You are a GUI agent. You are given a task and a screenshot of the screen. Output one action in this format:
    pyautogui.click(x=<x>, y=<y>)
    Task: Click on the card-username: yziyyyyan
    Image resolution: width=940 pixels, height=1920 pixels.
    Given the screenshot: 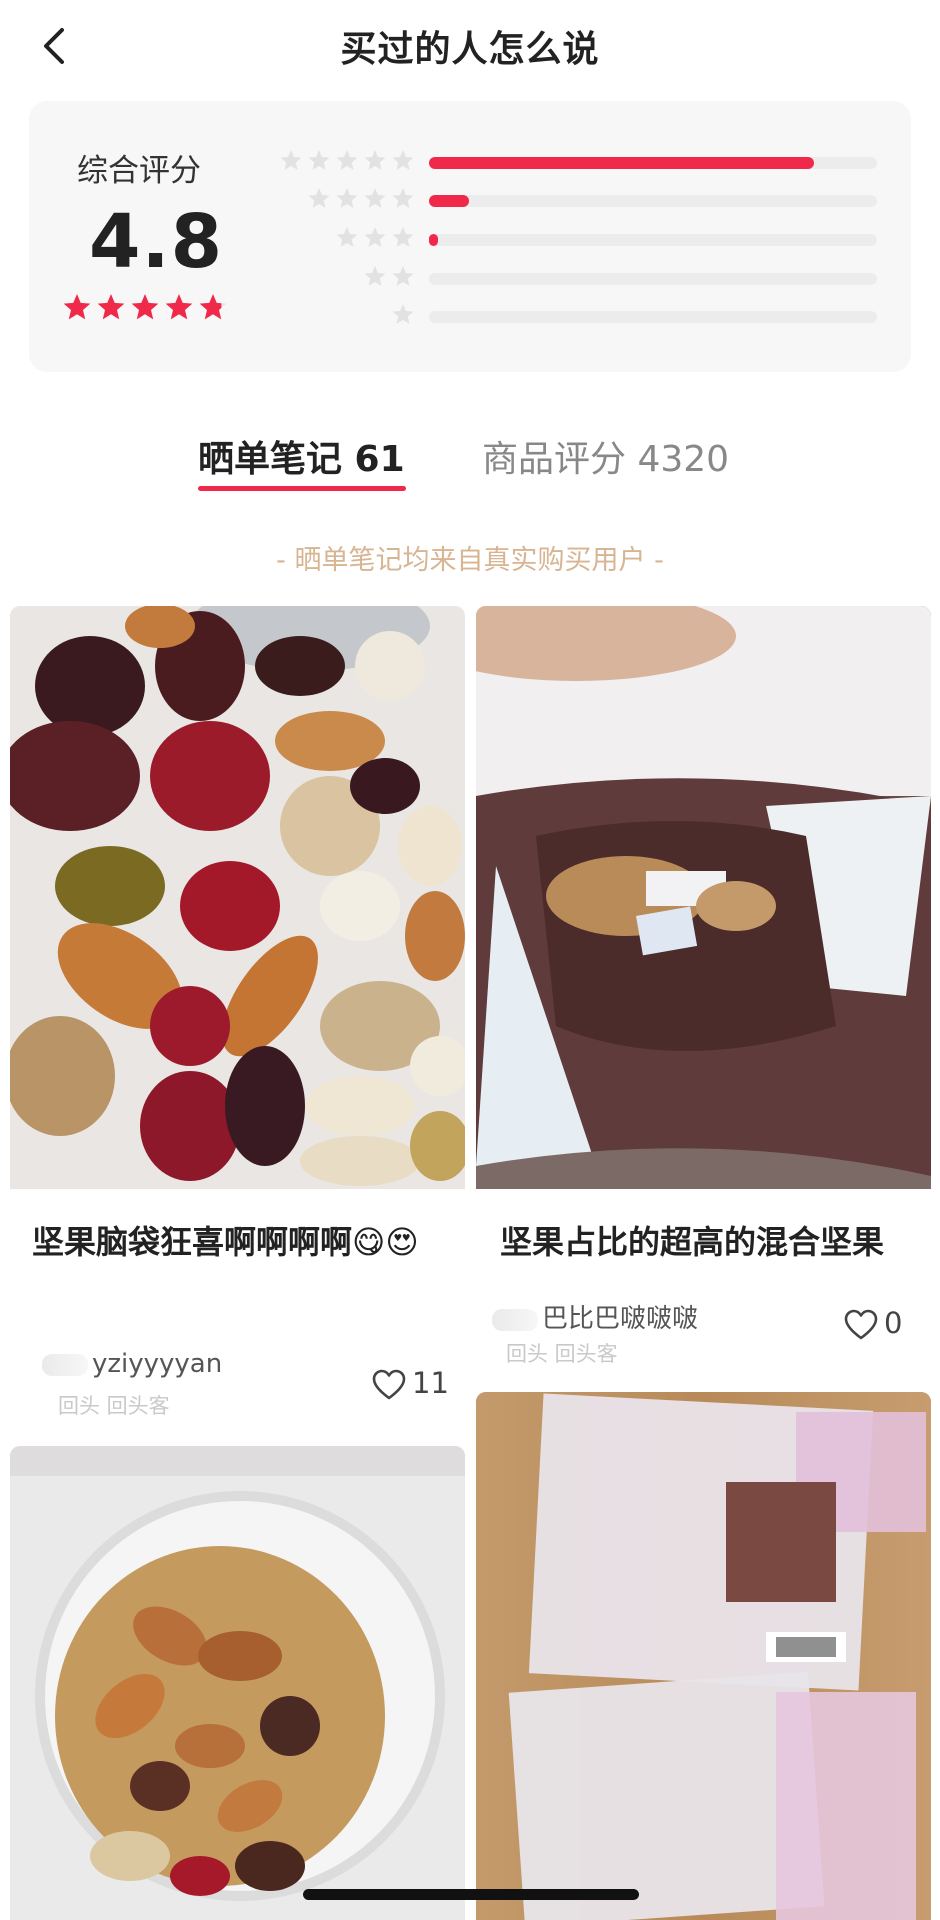 What is the action you would take?
    pyautogui.click(x=132, y=1364)
    